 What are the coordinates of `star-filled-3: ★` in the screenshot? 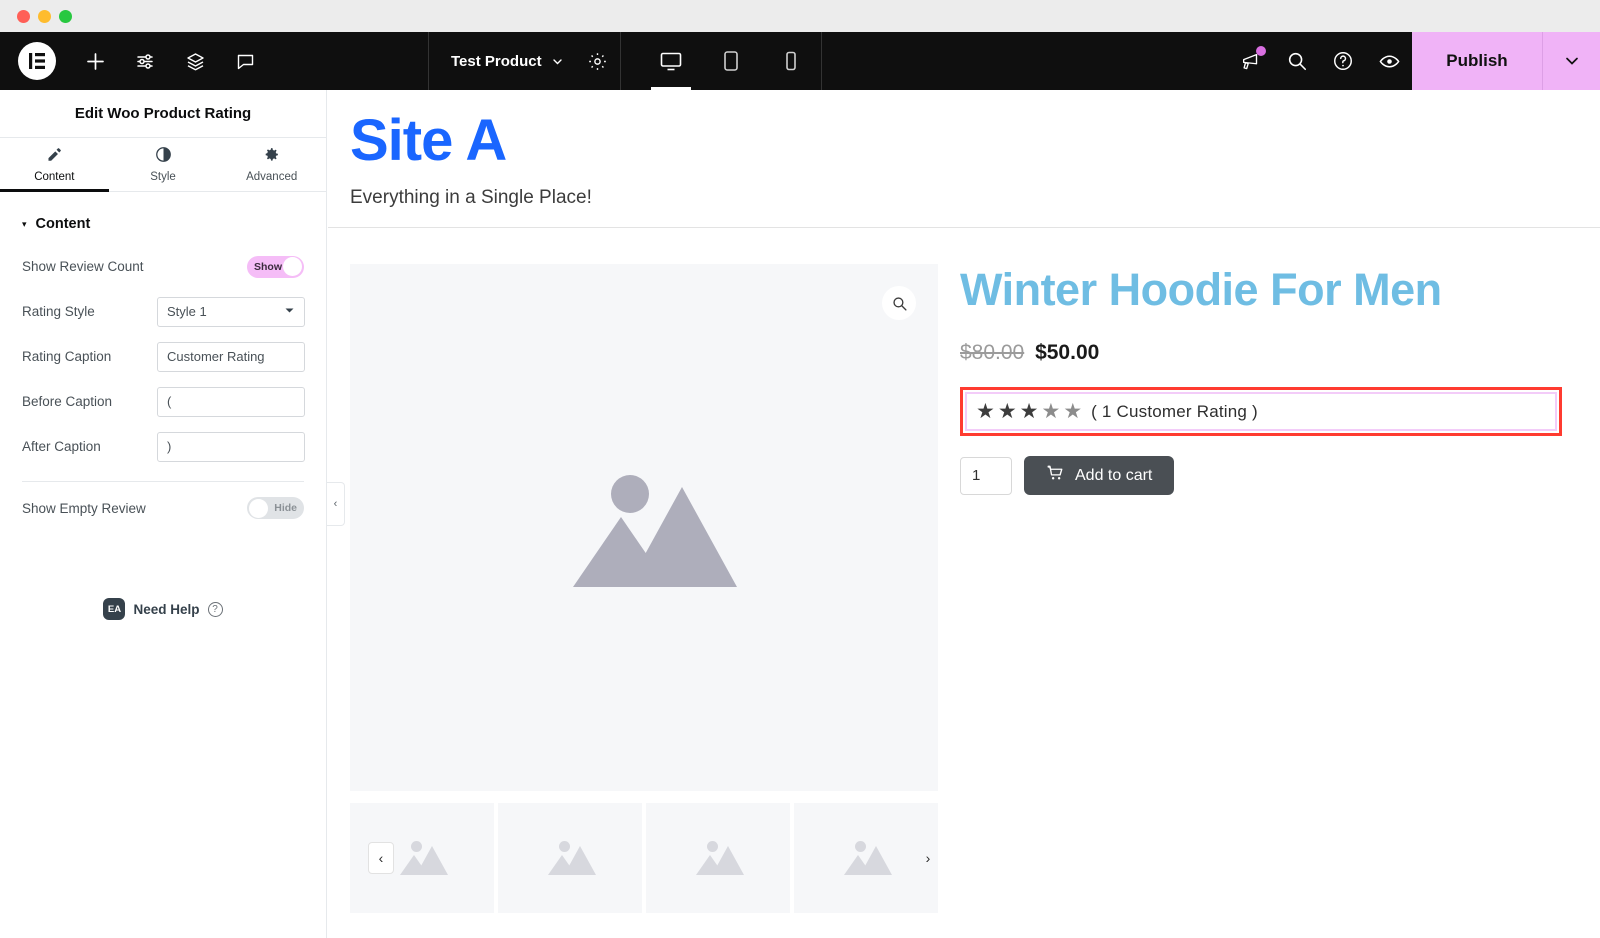 It's located at (1029, 412).